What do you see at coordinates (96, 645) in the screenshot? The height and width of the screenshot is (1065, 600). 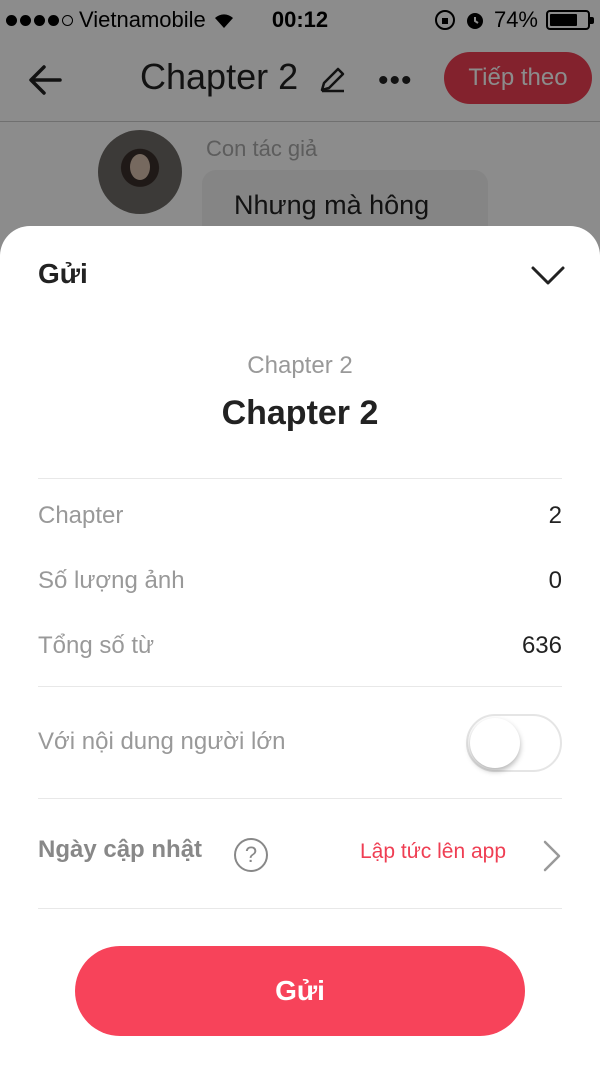 I see `stat-label: Tổng số từ` at bounding box center [96, 645].